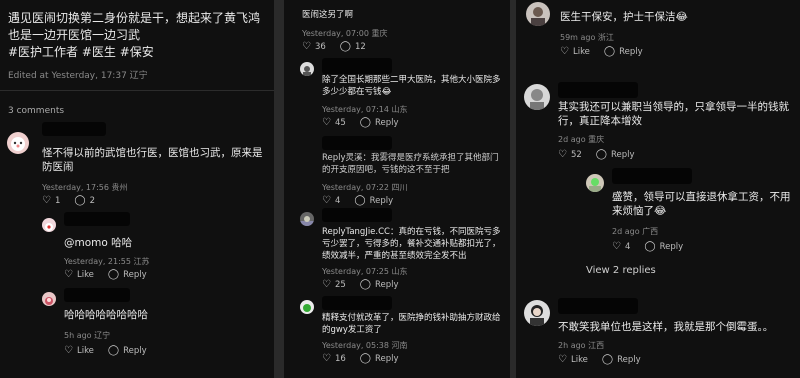  Describe the element at coordinates (624, 17) in the screenshot. I see `comment-text: 医生干保安，护士干保洁😂` at that location.